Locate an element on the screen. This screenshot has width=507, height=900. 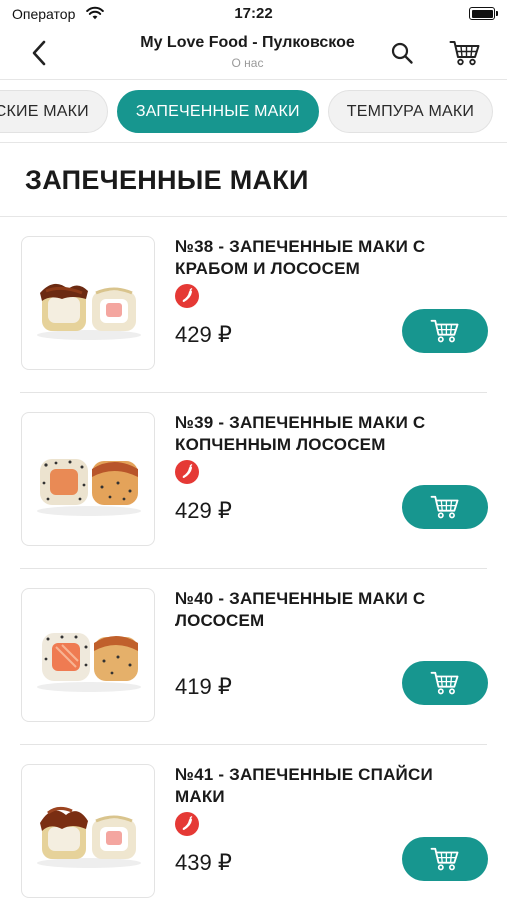
nav-bar: My Love Food - Пулковское О нас is located at coordinates (253, 53).